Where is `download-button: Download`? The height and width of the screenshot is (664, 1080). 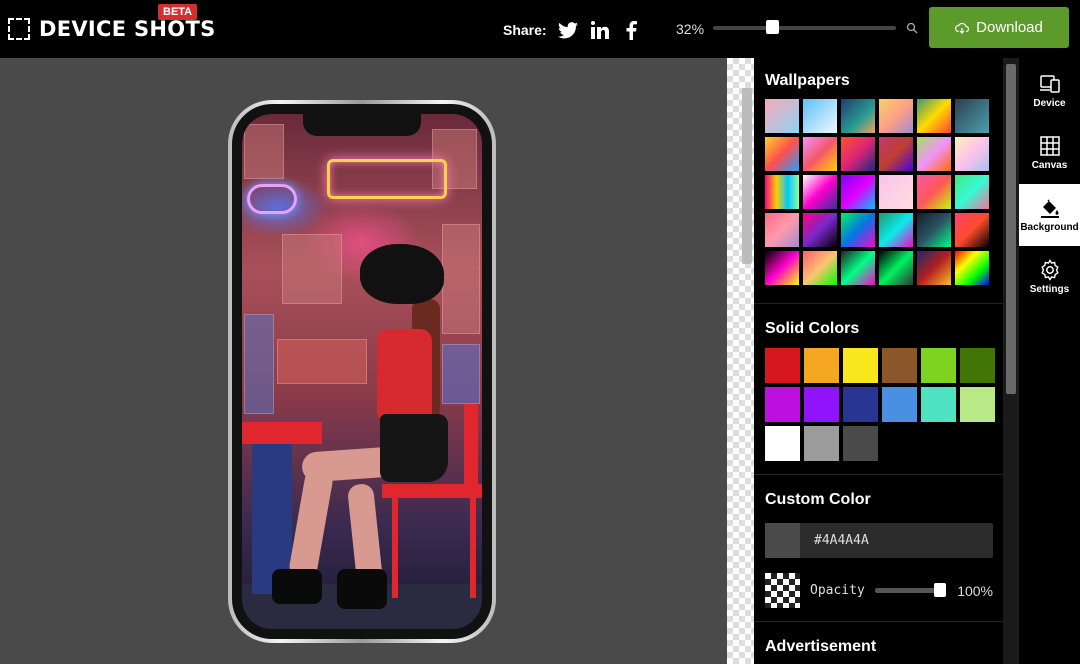
download-button: Download is located at coordinates (999, 27).